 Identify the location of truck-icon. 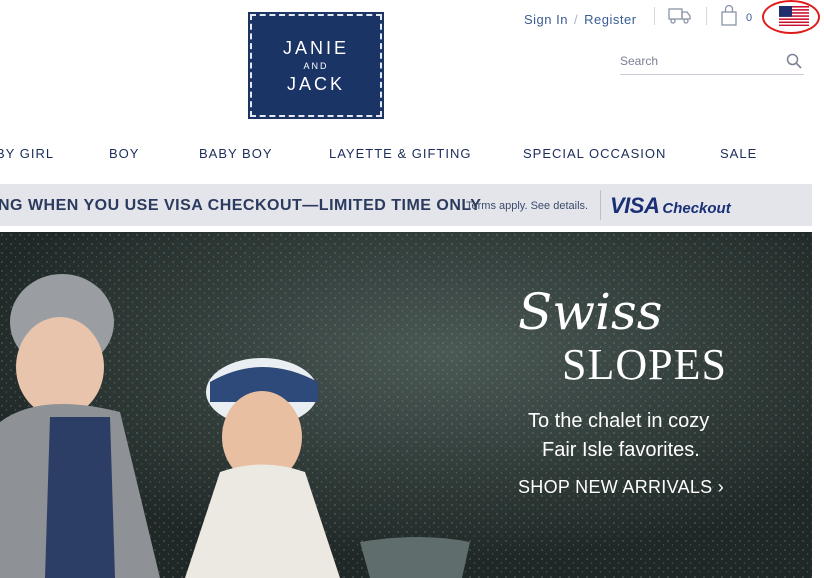
(680, 16).